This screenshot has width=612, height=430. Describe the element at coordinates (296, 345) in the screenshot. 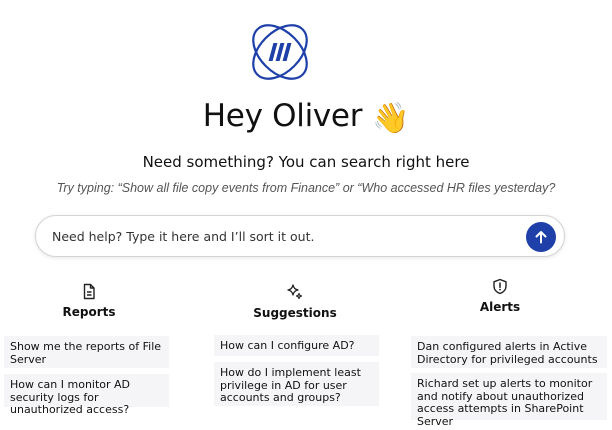

I see `suggestions-item-1: How can I configure AD?` at that location.